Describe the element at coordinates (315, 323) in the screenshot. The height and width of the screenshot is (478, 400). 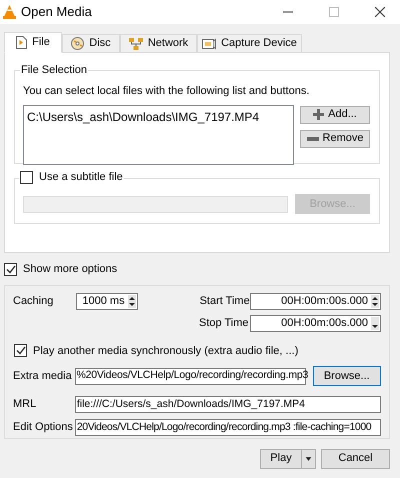
I see `stop-time-spinbox: 00H:00m:00s.000` at that location.